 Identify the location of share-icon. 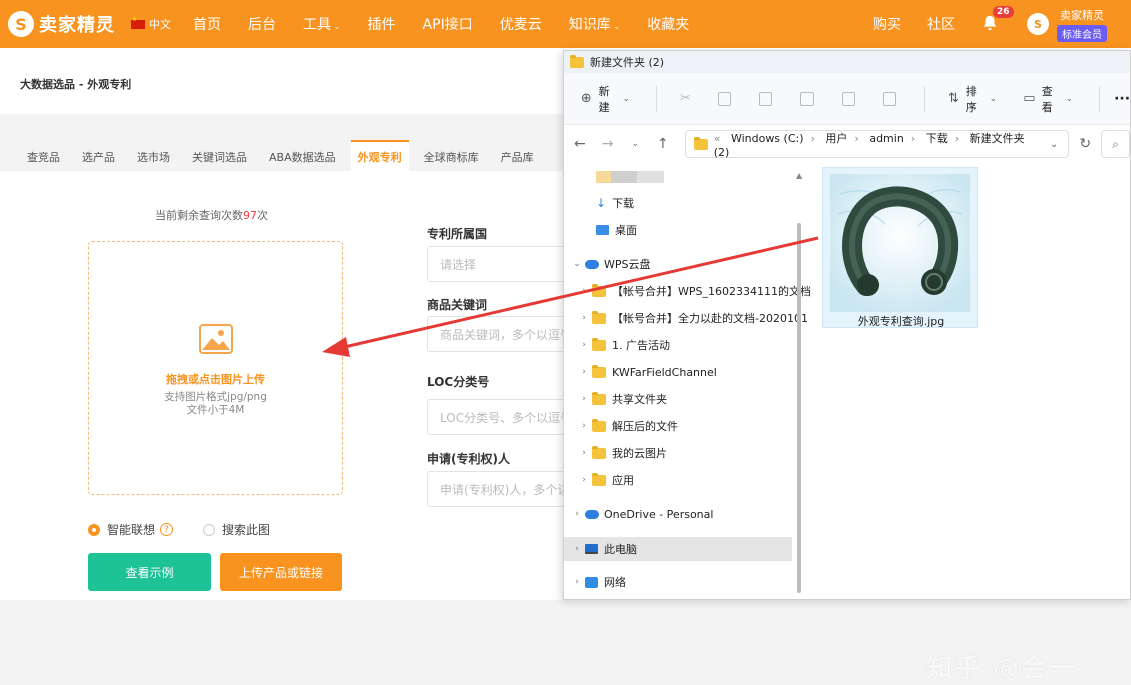
(848, 98).